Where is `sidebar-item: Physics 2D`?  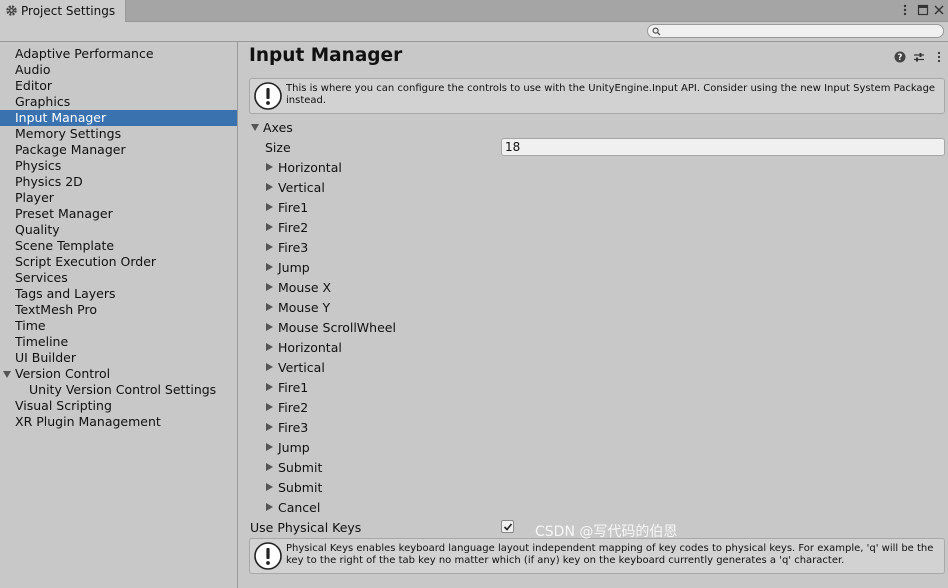 sidebar-item: Physics 2D is located at coordinates (118, 182).